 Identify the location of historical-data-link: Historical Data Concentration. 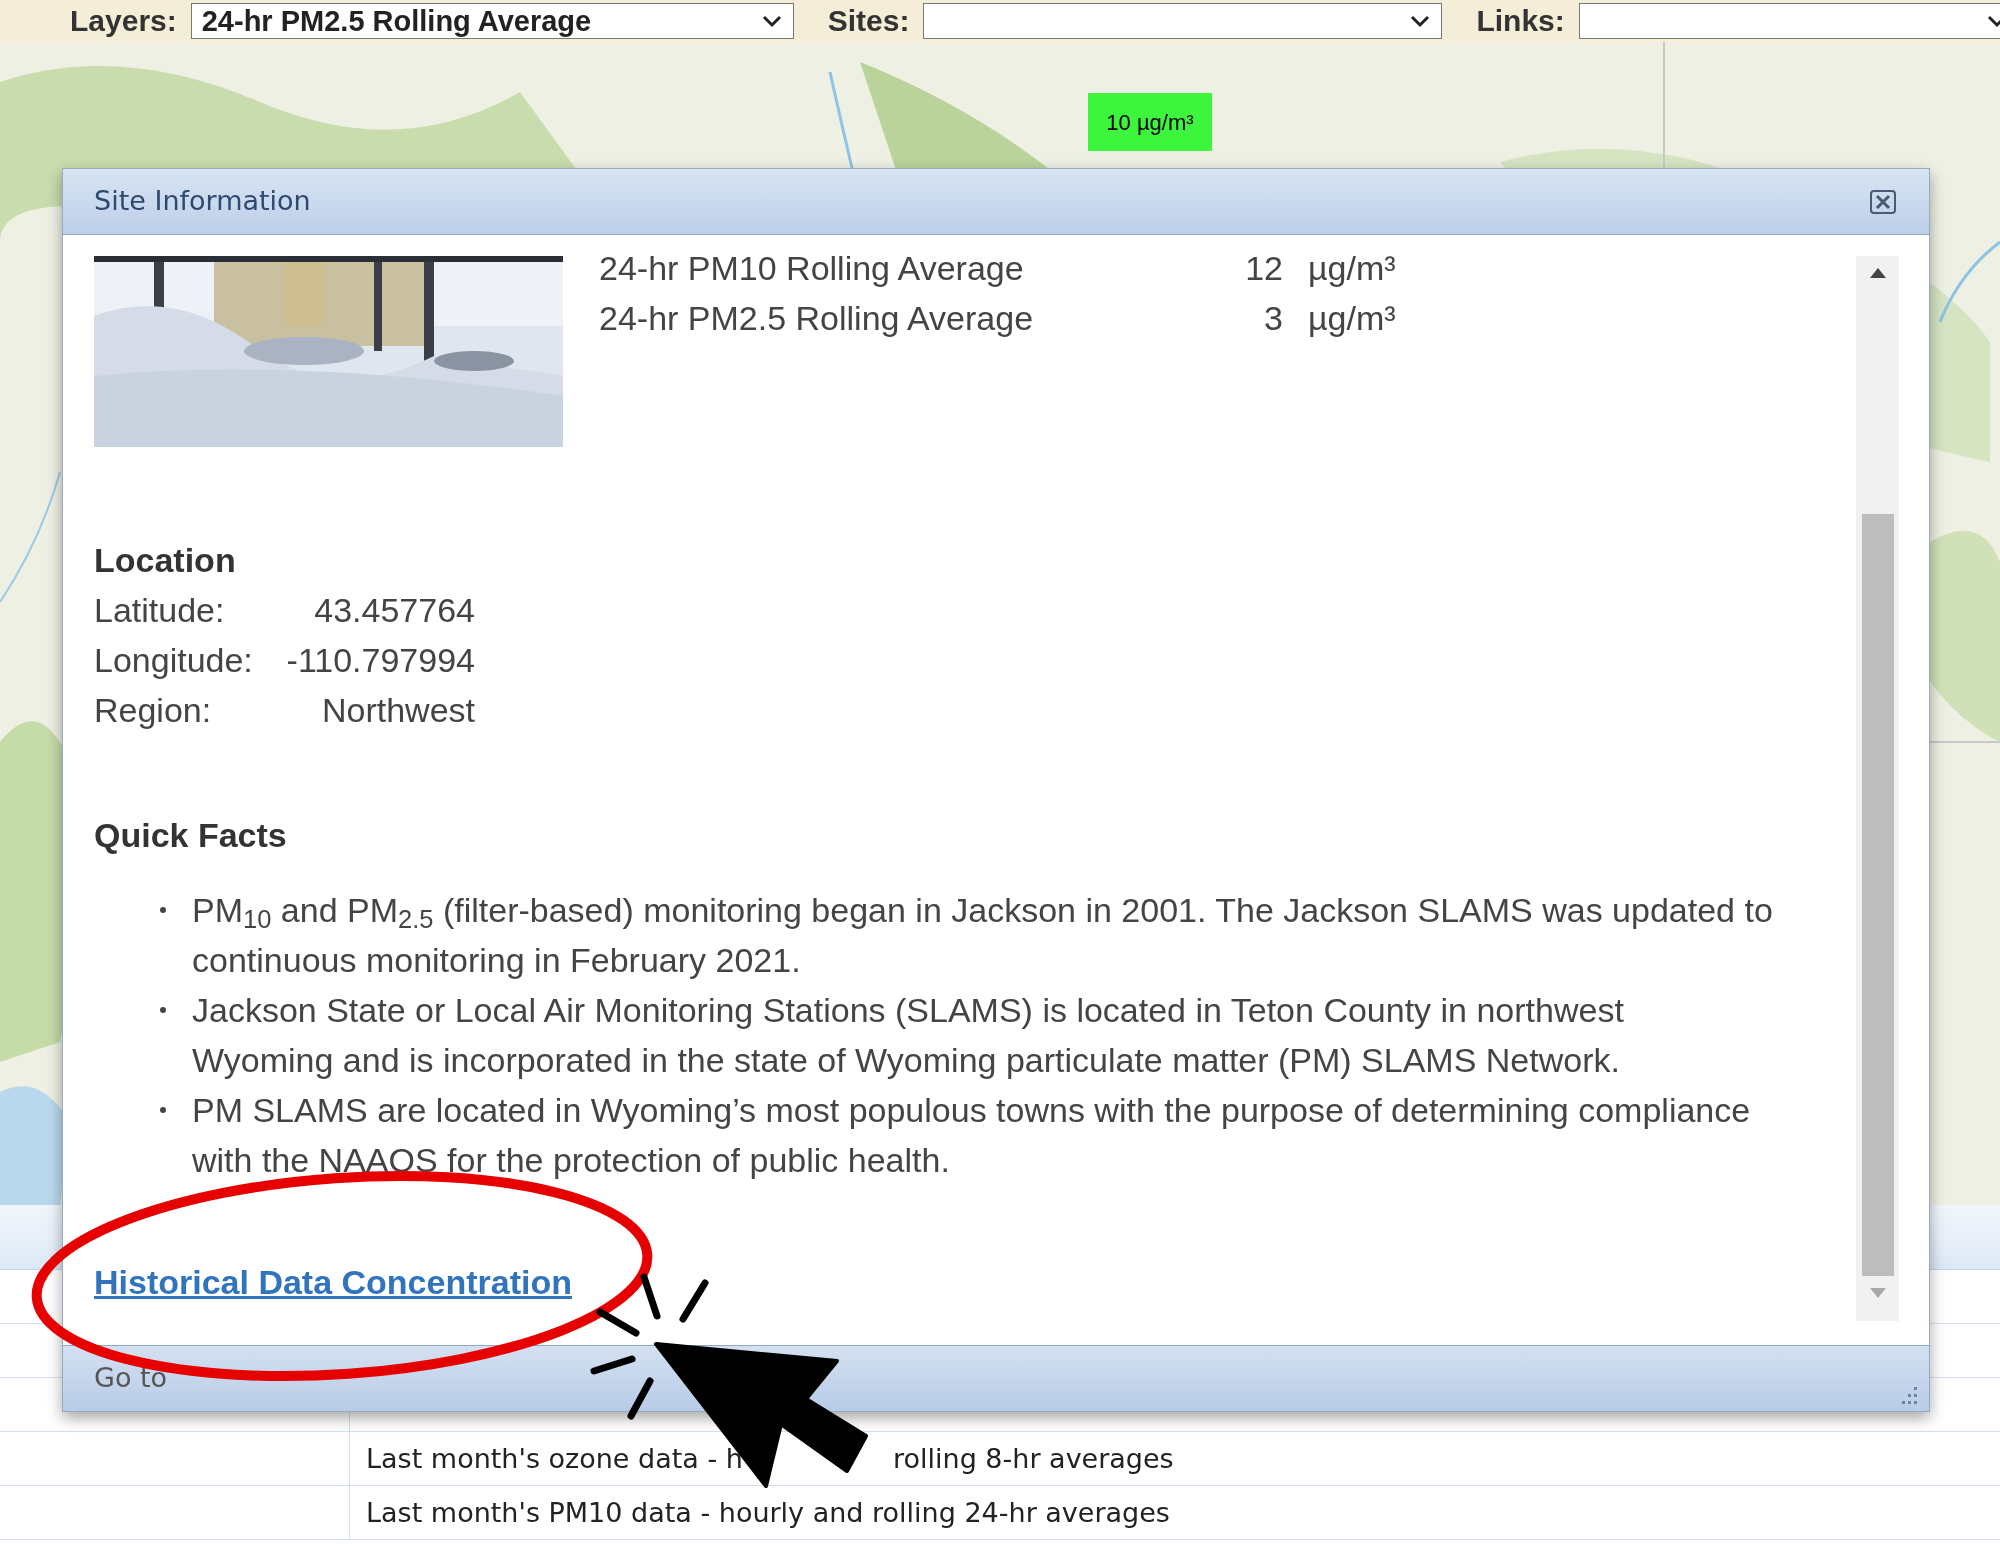
(333, 1282).